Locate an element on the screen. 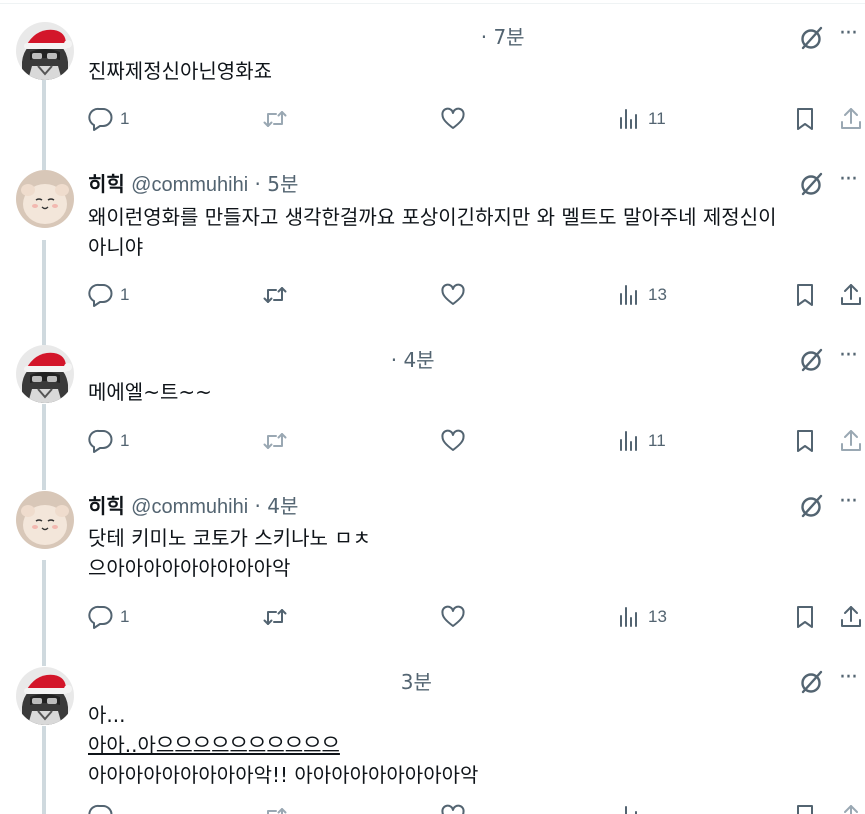 This screenshot has width=865, height=814. tweet-header: 3분 is located at coordinates (260, 682).